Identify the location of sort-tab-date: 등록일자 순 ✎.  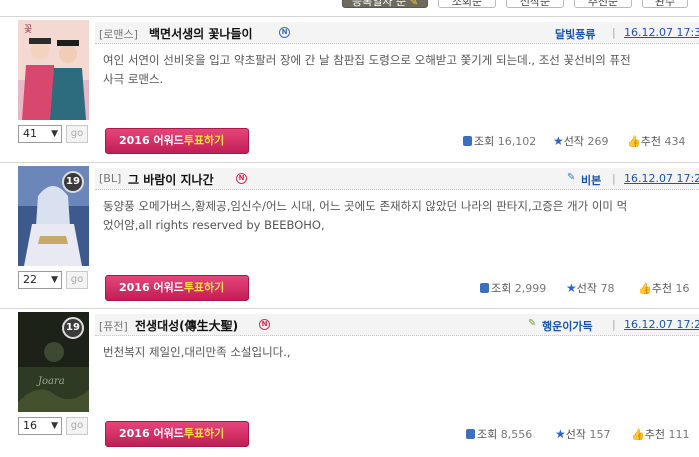
(385, 4).